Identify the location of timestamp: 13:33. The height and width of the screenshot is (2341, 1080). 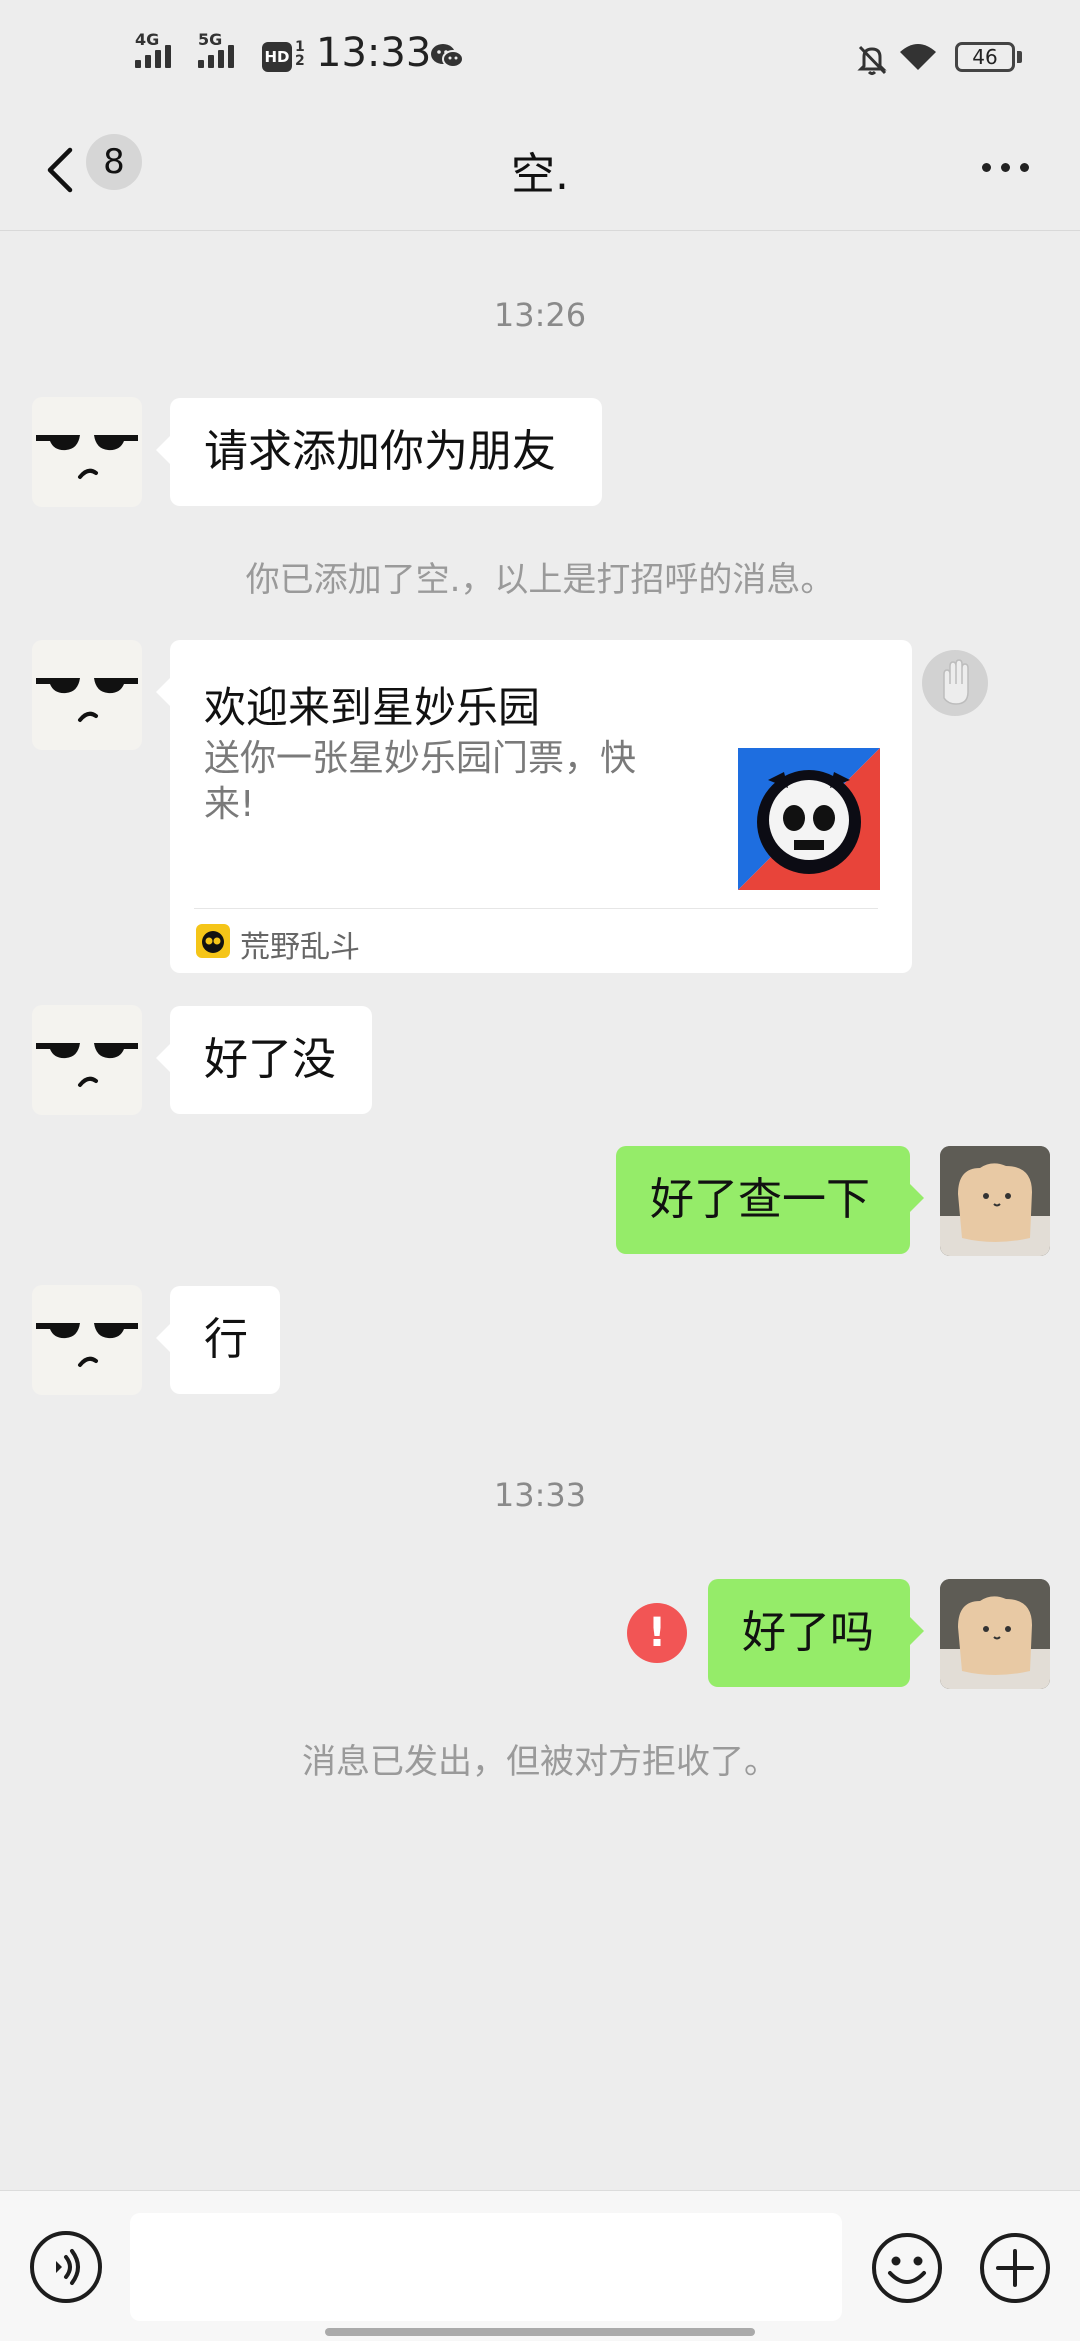
(540, 1495).